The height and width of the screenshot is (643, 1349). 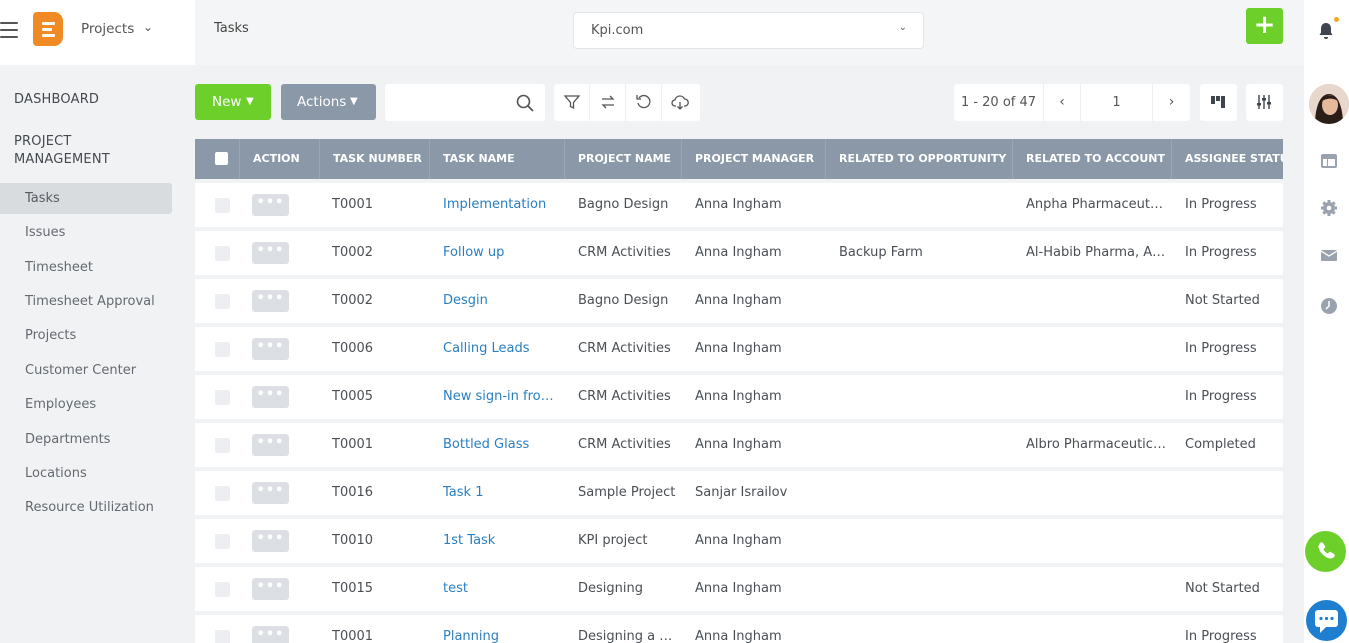 I want to click on task-name-link: Planning, so click(x=502, y=629).